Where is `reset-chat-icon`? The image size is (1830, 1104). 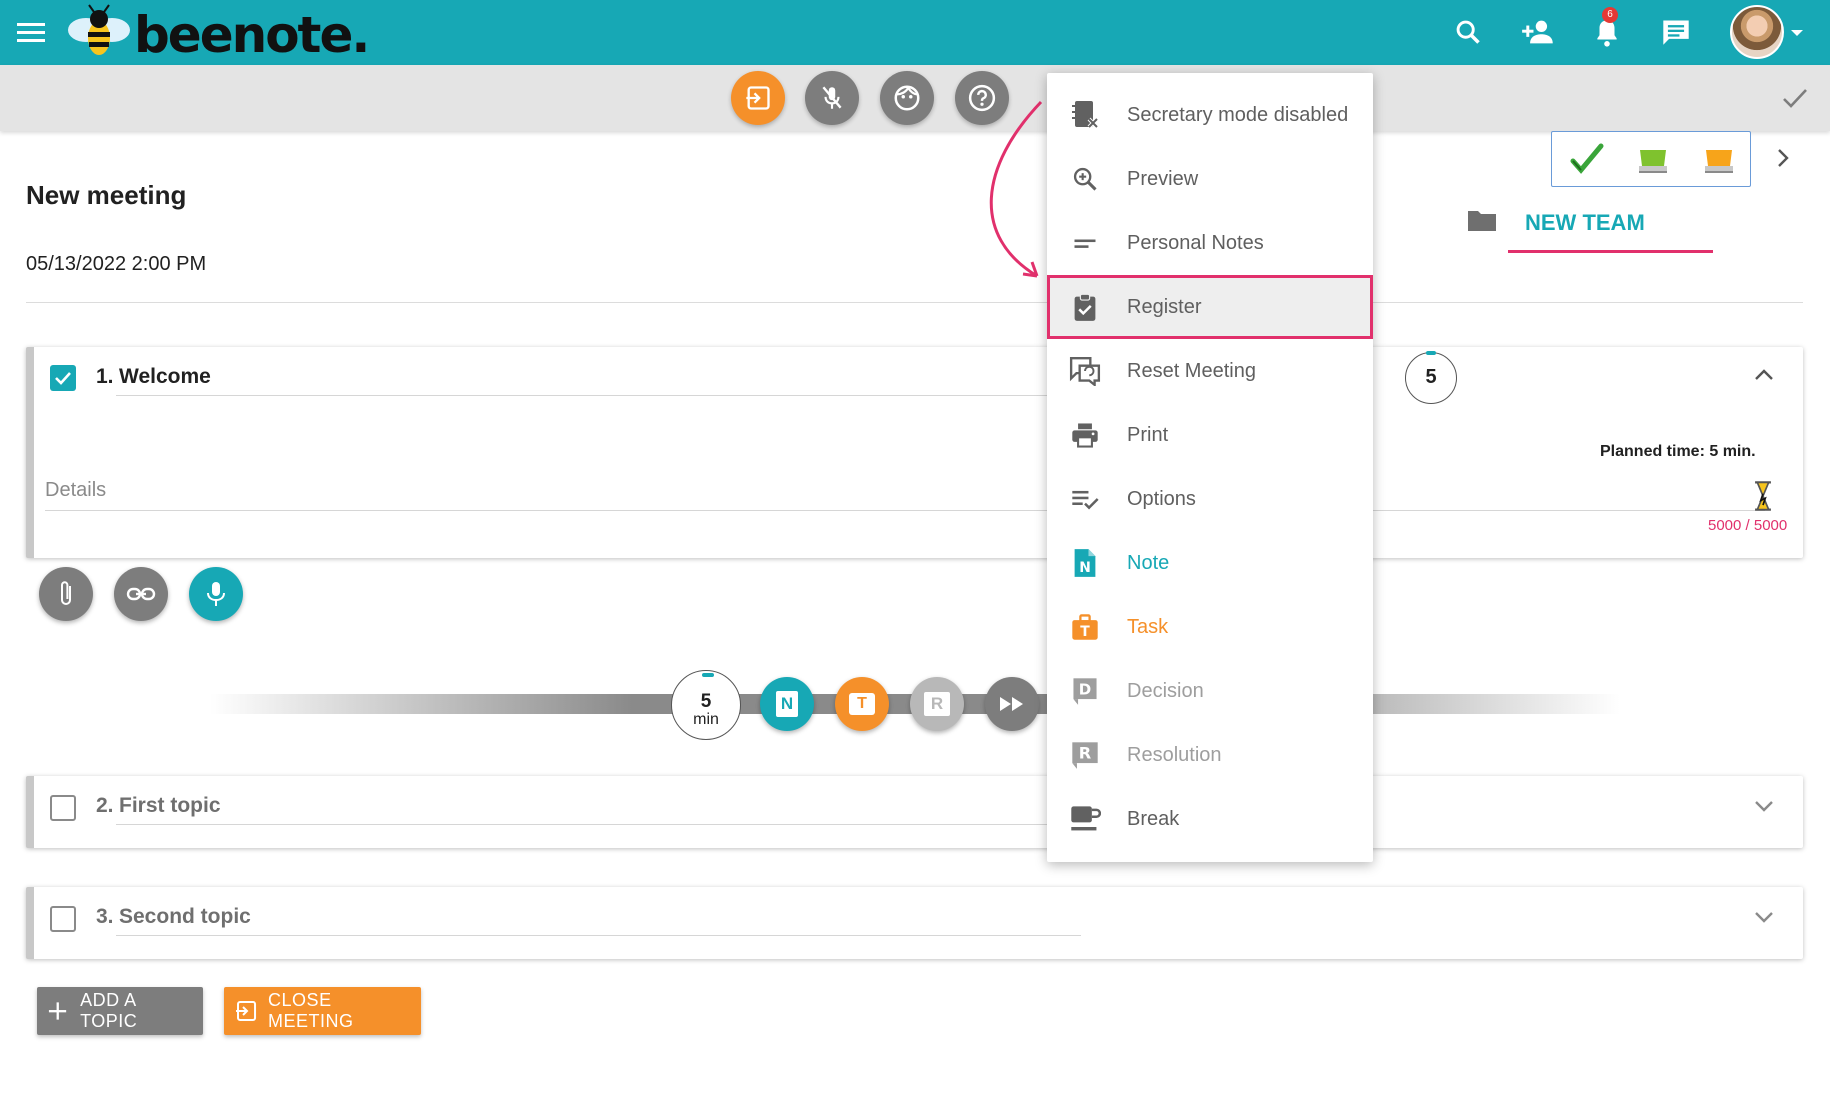
reset-chat-icon is located at coordinates (1085, 371).